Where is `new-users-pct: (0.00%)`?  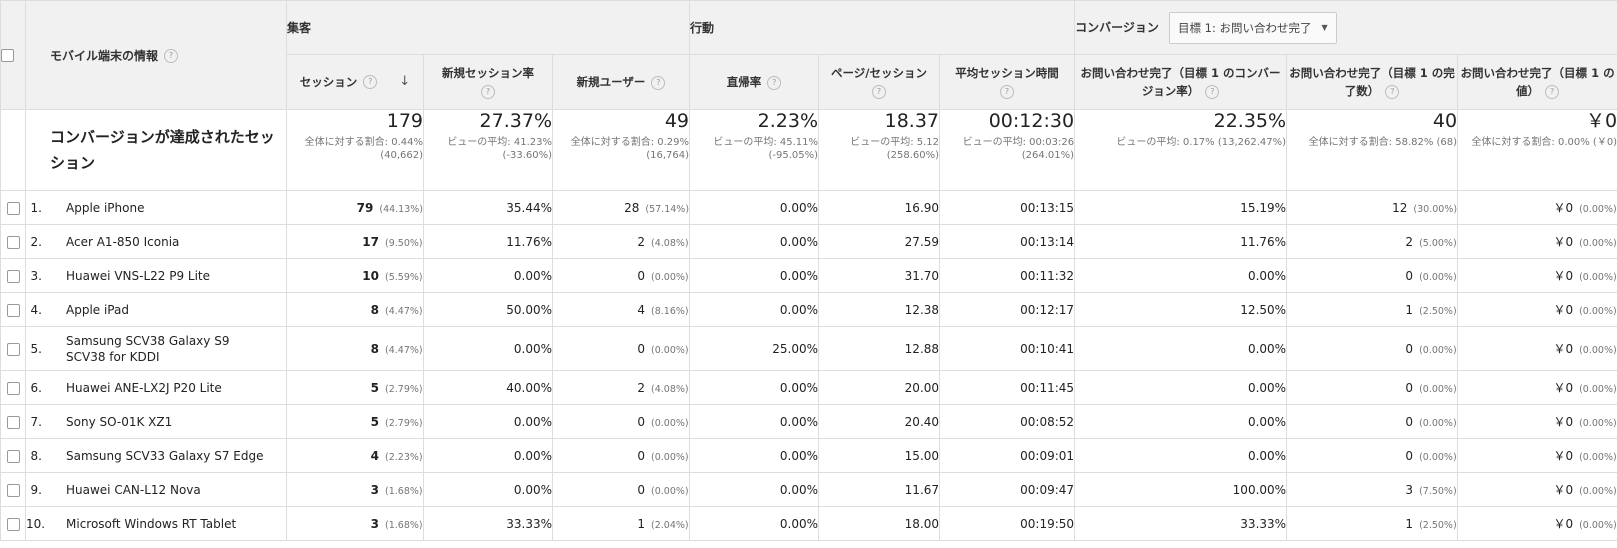 new-users-pct: (0.00%) is located at coordinates (670, 491).